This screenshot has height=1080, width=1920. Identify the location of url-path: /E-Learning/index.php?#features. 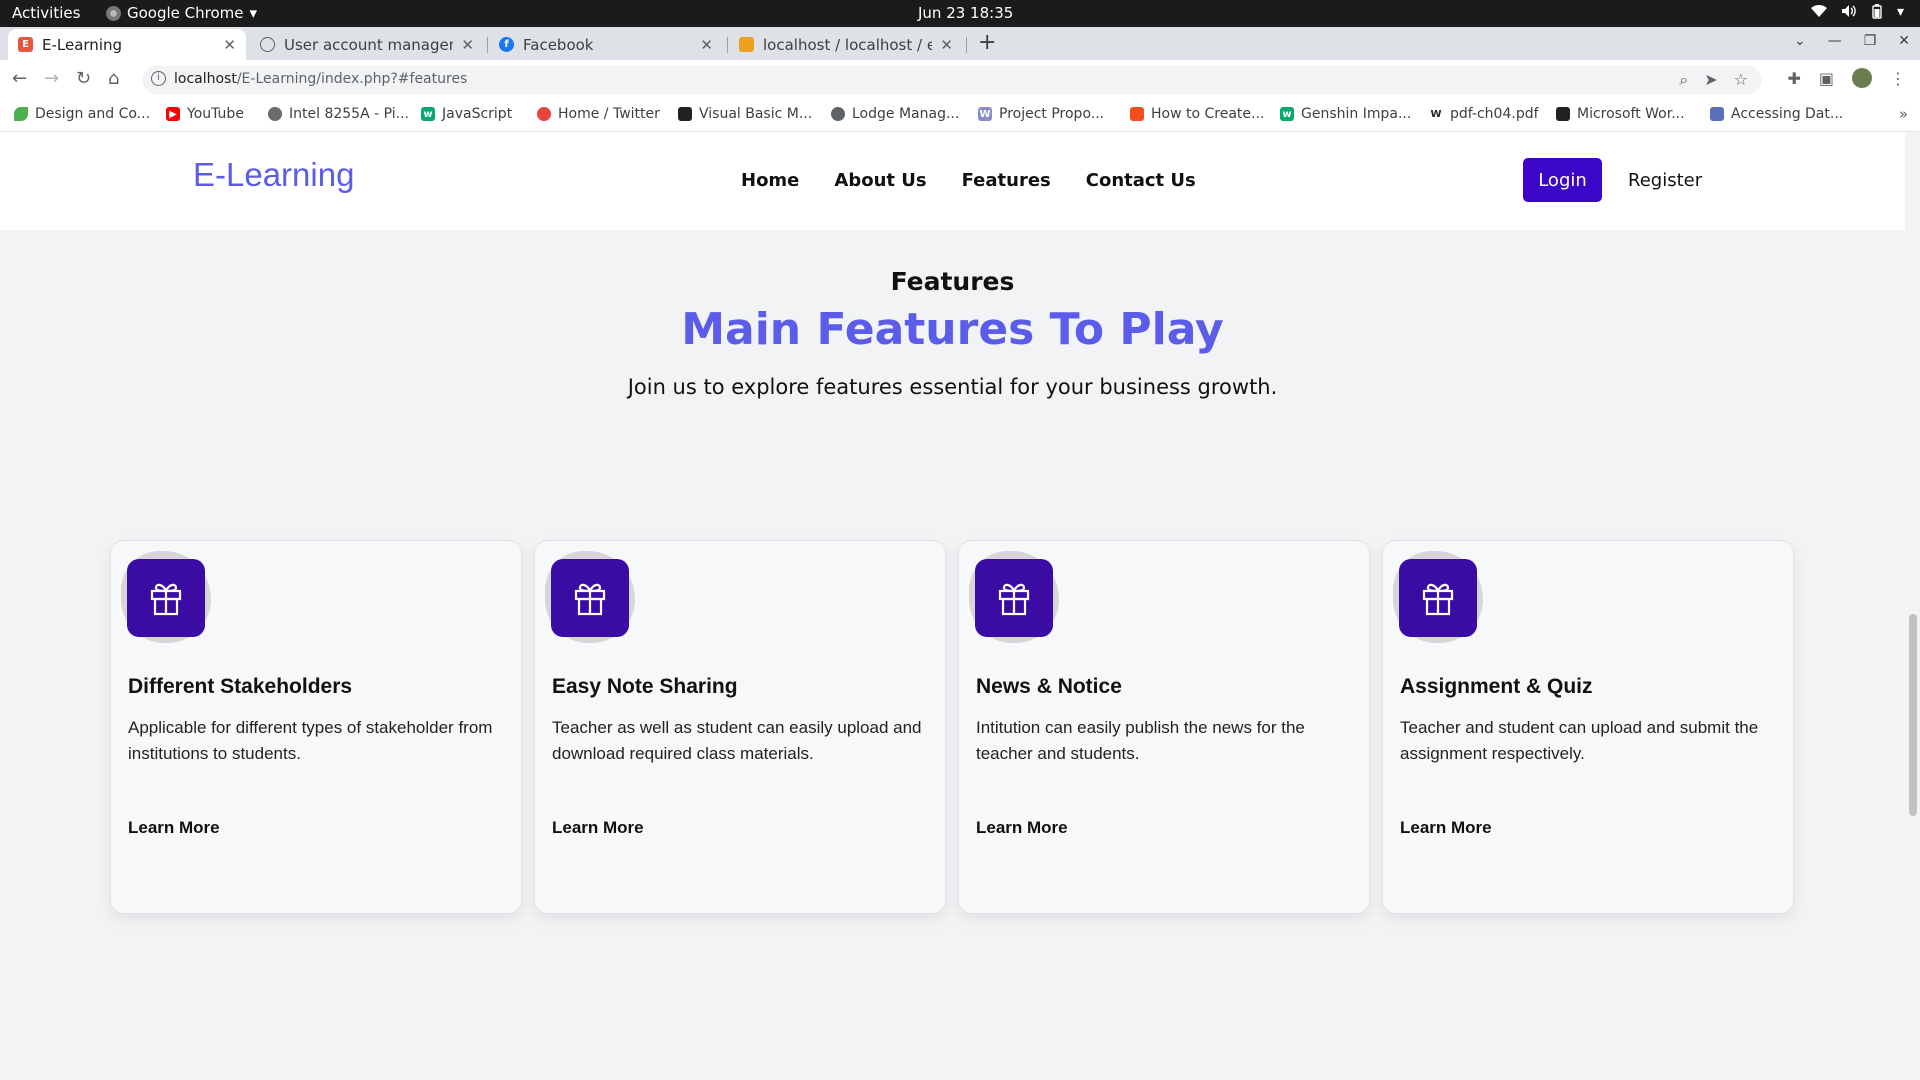
(352, 79).